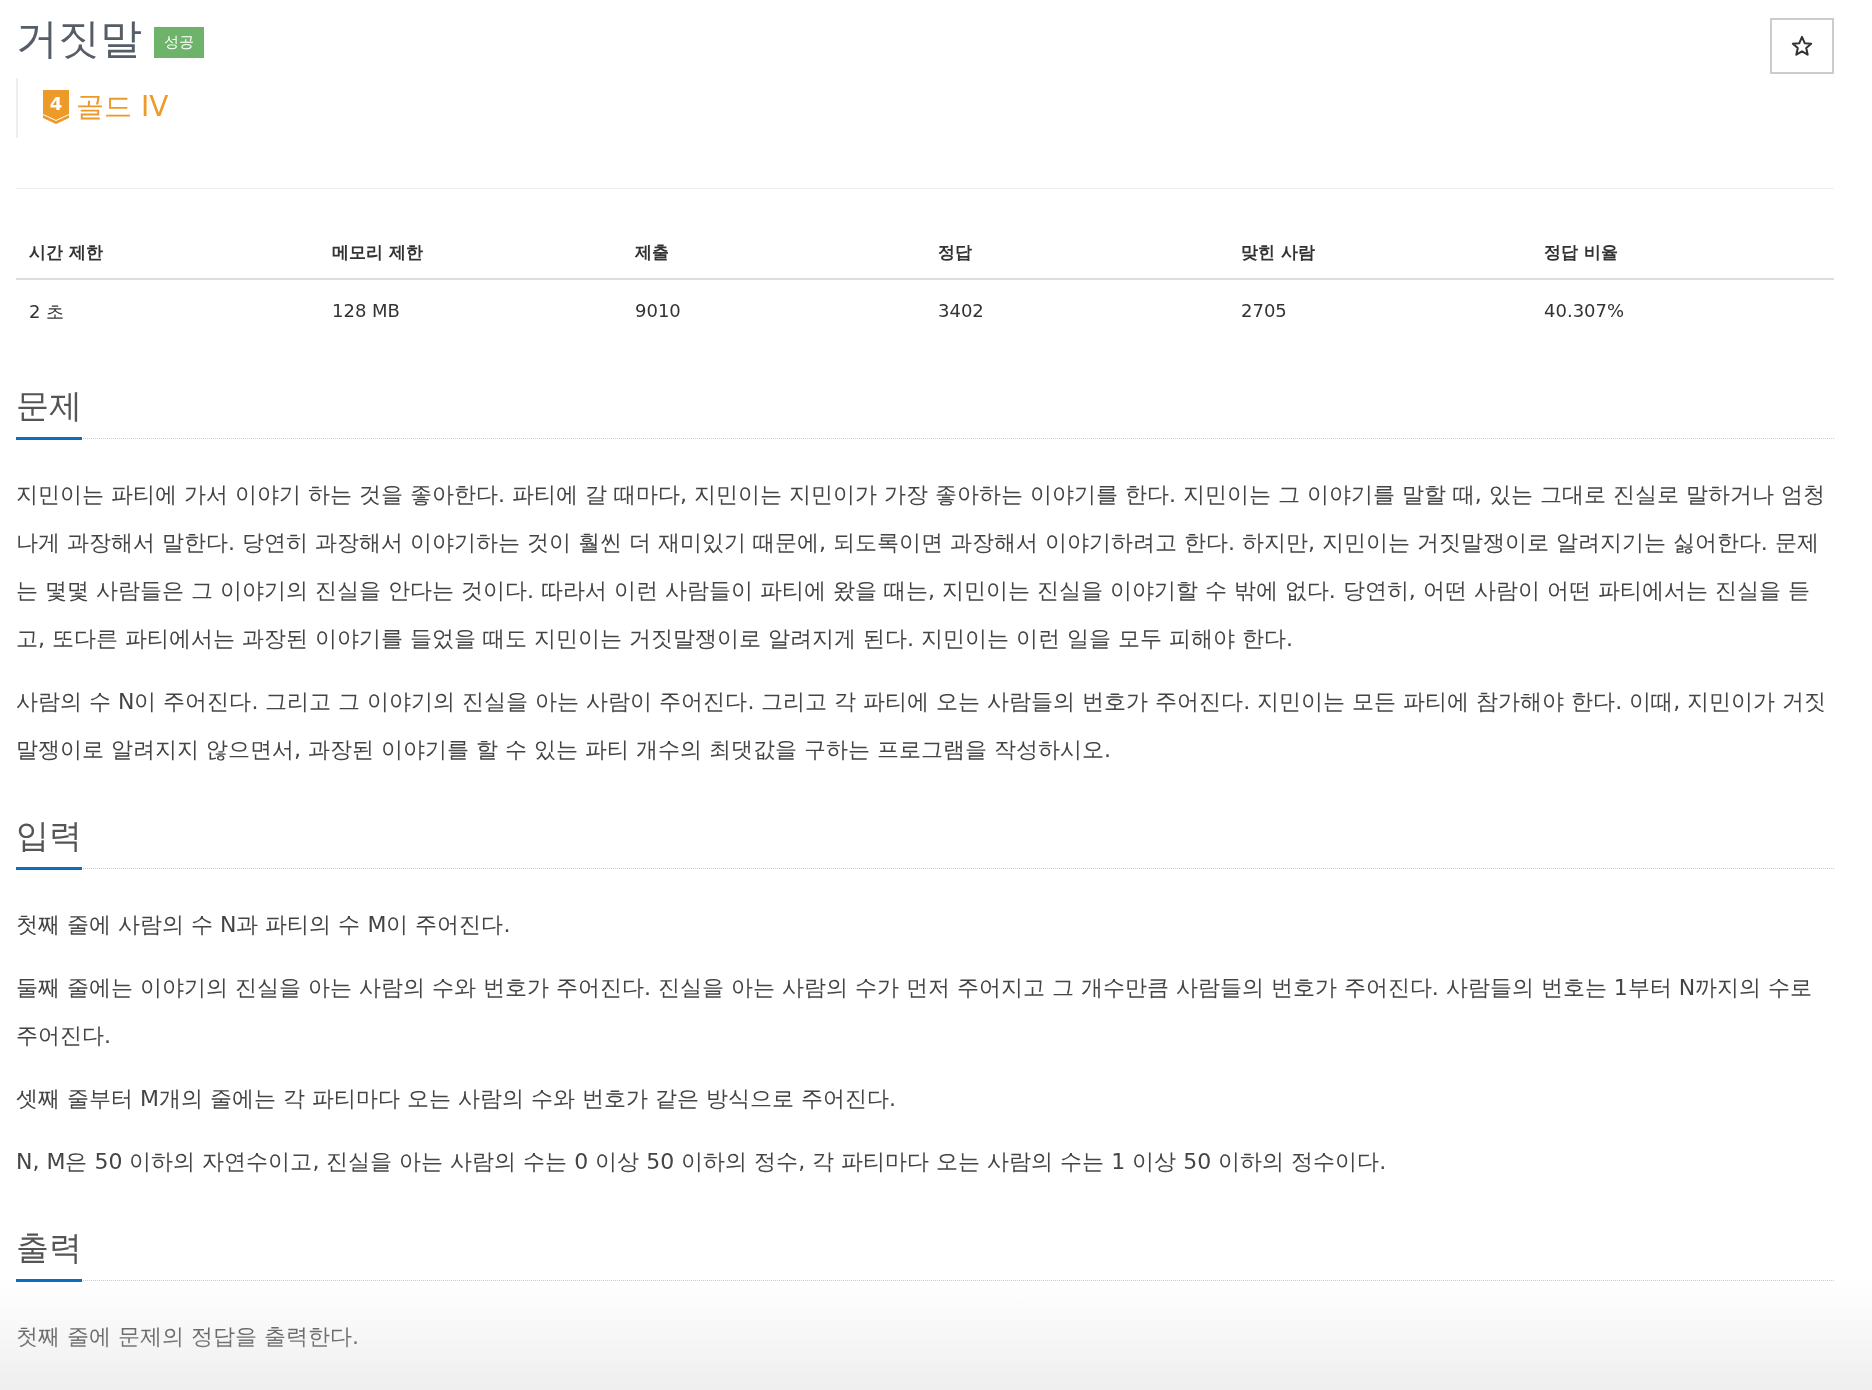 The height and width of the screenshot is (1390, 1872). Describe the element at coordinates (49, 412) in the screenshot. I see `section-heading: 문제` at that location.